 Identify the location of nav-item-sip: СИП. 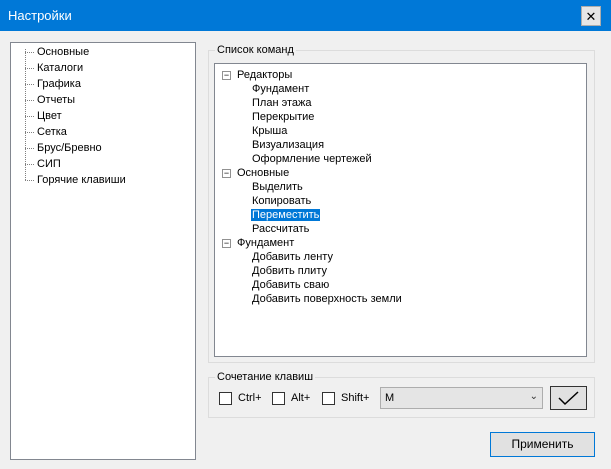
(43, 164).